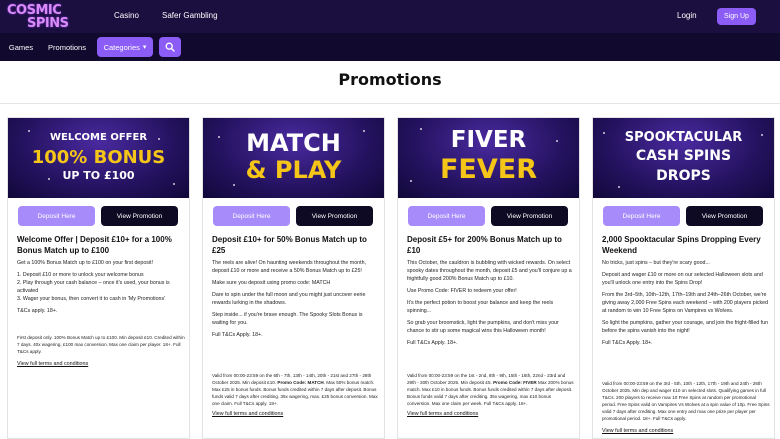  Describe the element at coordinates (683, 176) in the screenshot. I see `banner-line-3: DROPS` at that location.